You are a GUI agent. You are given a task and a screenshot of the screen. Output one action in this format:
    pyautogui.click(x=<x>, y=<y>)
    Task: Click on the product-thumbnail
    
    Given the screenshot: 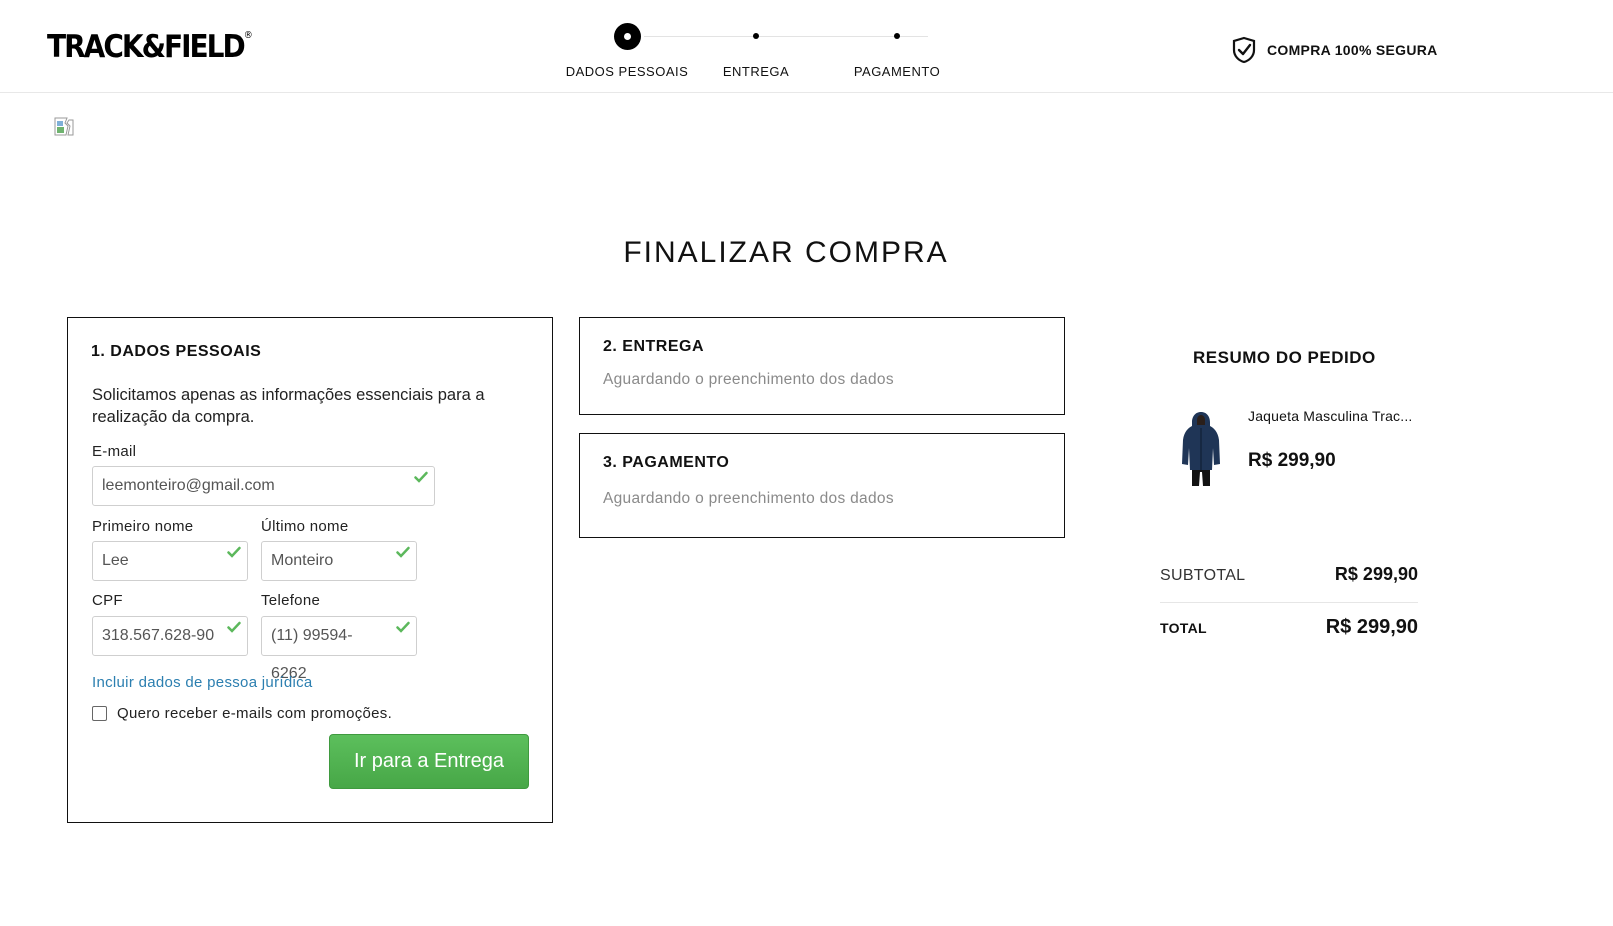 What is the action you would take?
    pyautogui.click(x=1201, y=448)
    